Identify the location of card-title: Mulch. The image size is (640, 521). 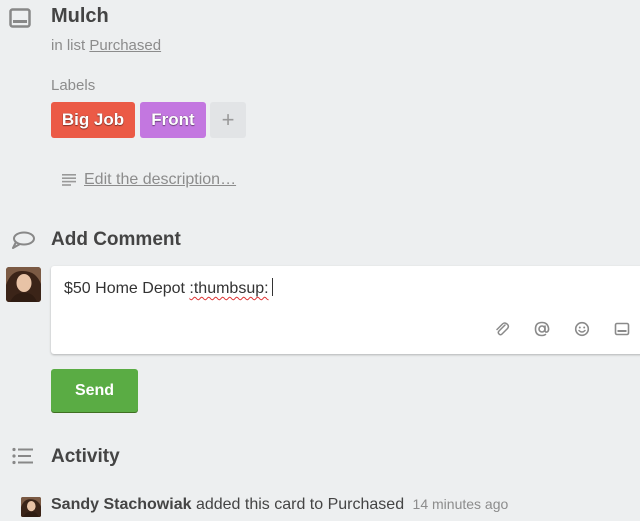
(80, 16).